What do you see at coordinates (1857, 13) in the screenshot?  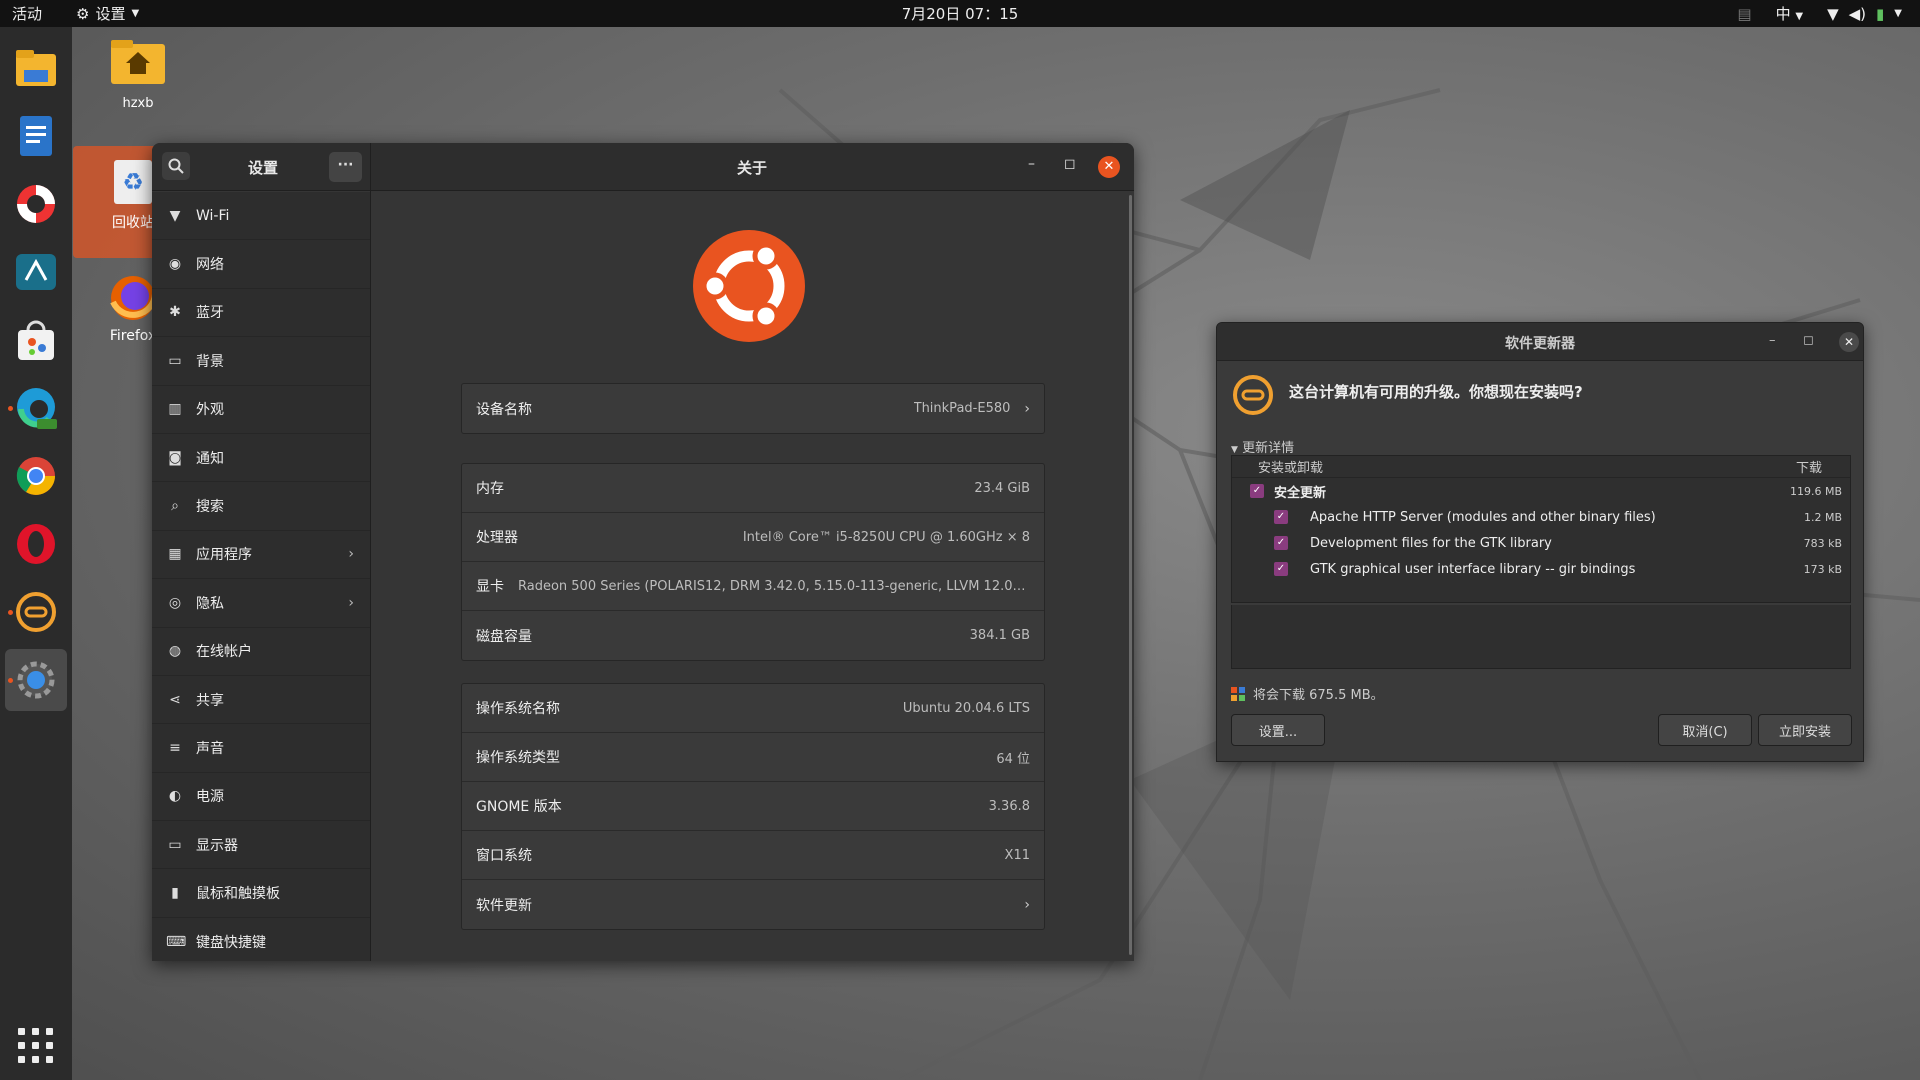 I see `volume-icon: ◀)` at bounding box center [1857, 13].